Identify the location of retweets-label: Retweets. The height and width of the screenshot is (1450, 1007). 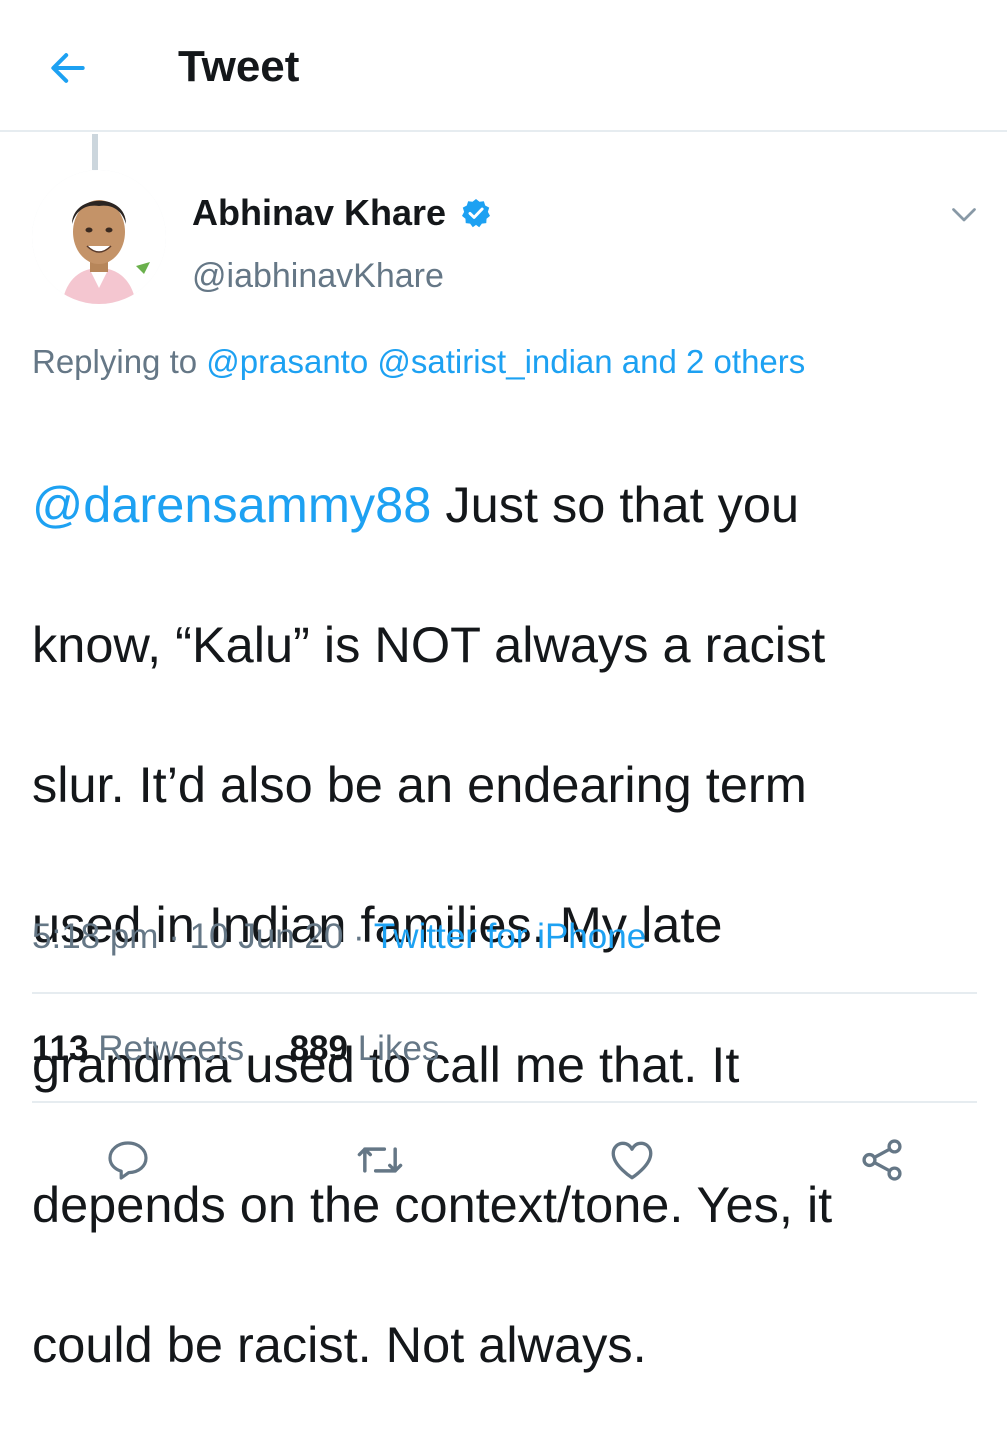
(171, 1048).